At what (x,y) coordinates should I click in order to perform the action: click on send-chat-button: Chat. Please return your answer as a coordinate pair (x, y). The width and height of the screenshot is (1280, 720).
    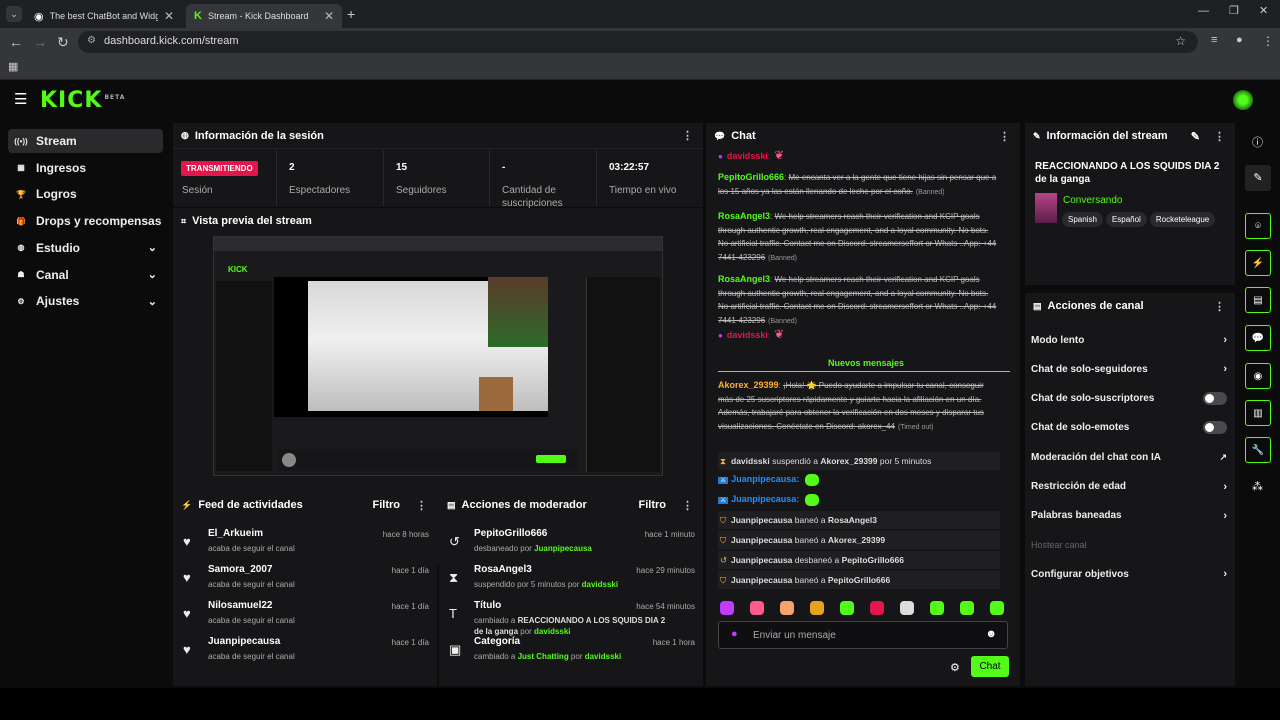
    Looking at the image, I should click on (990, 666).